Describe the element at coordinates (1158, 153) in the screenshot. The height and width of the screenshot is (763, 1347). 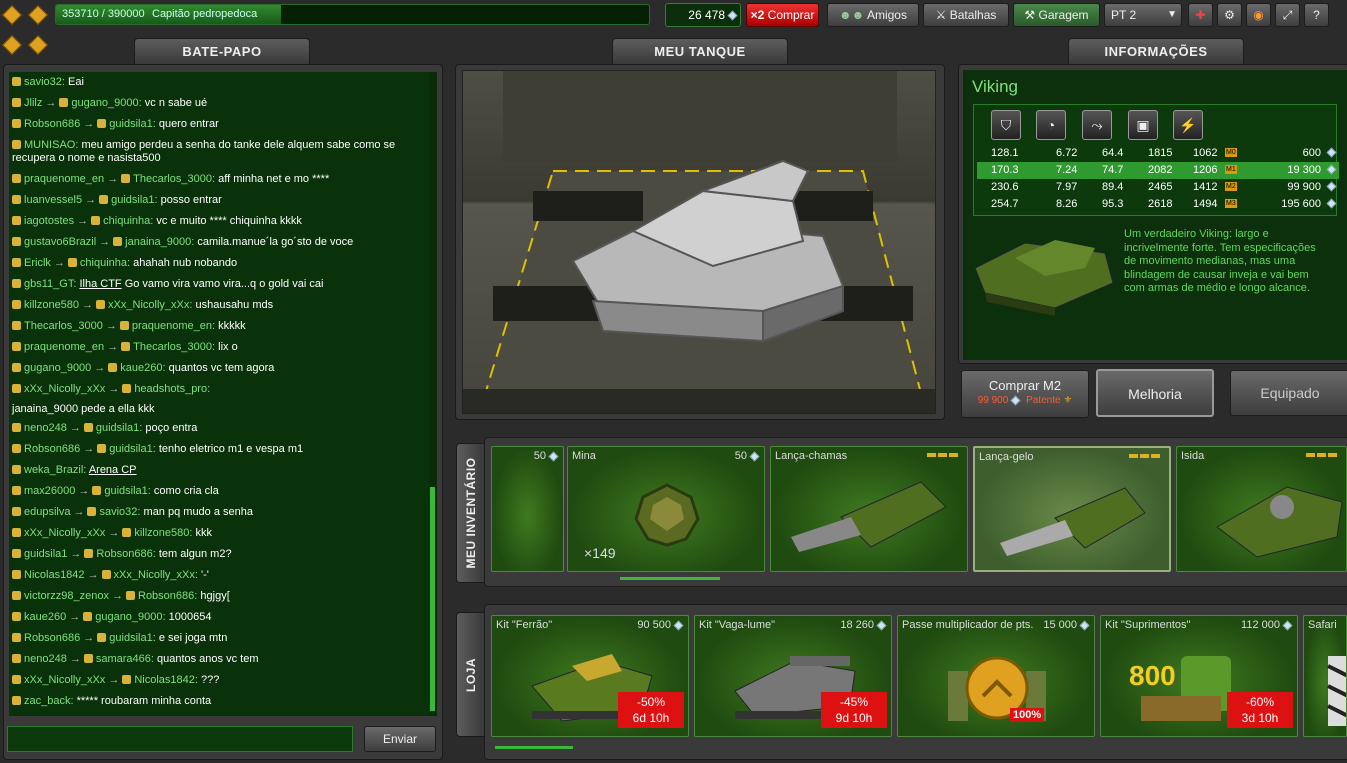
I see `stats-row: 128.1 6.72 64.4 1815 1062 M0 600` at that location.